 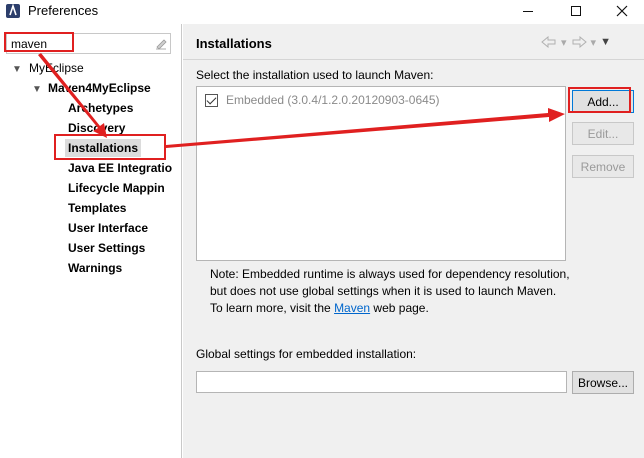 What do you see at coordinates (13, 10) in the screenshot?
I see `app-icon` at bounding box center [13, 10].